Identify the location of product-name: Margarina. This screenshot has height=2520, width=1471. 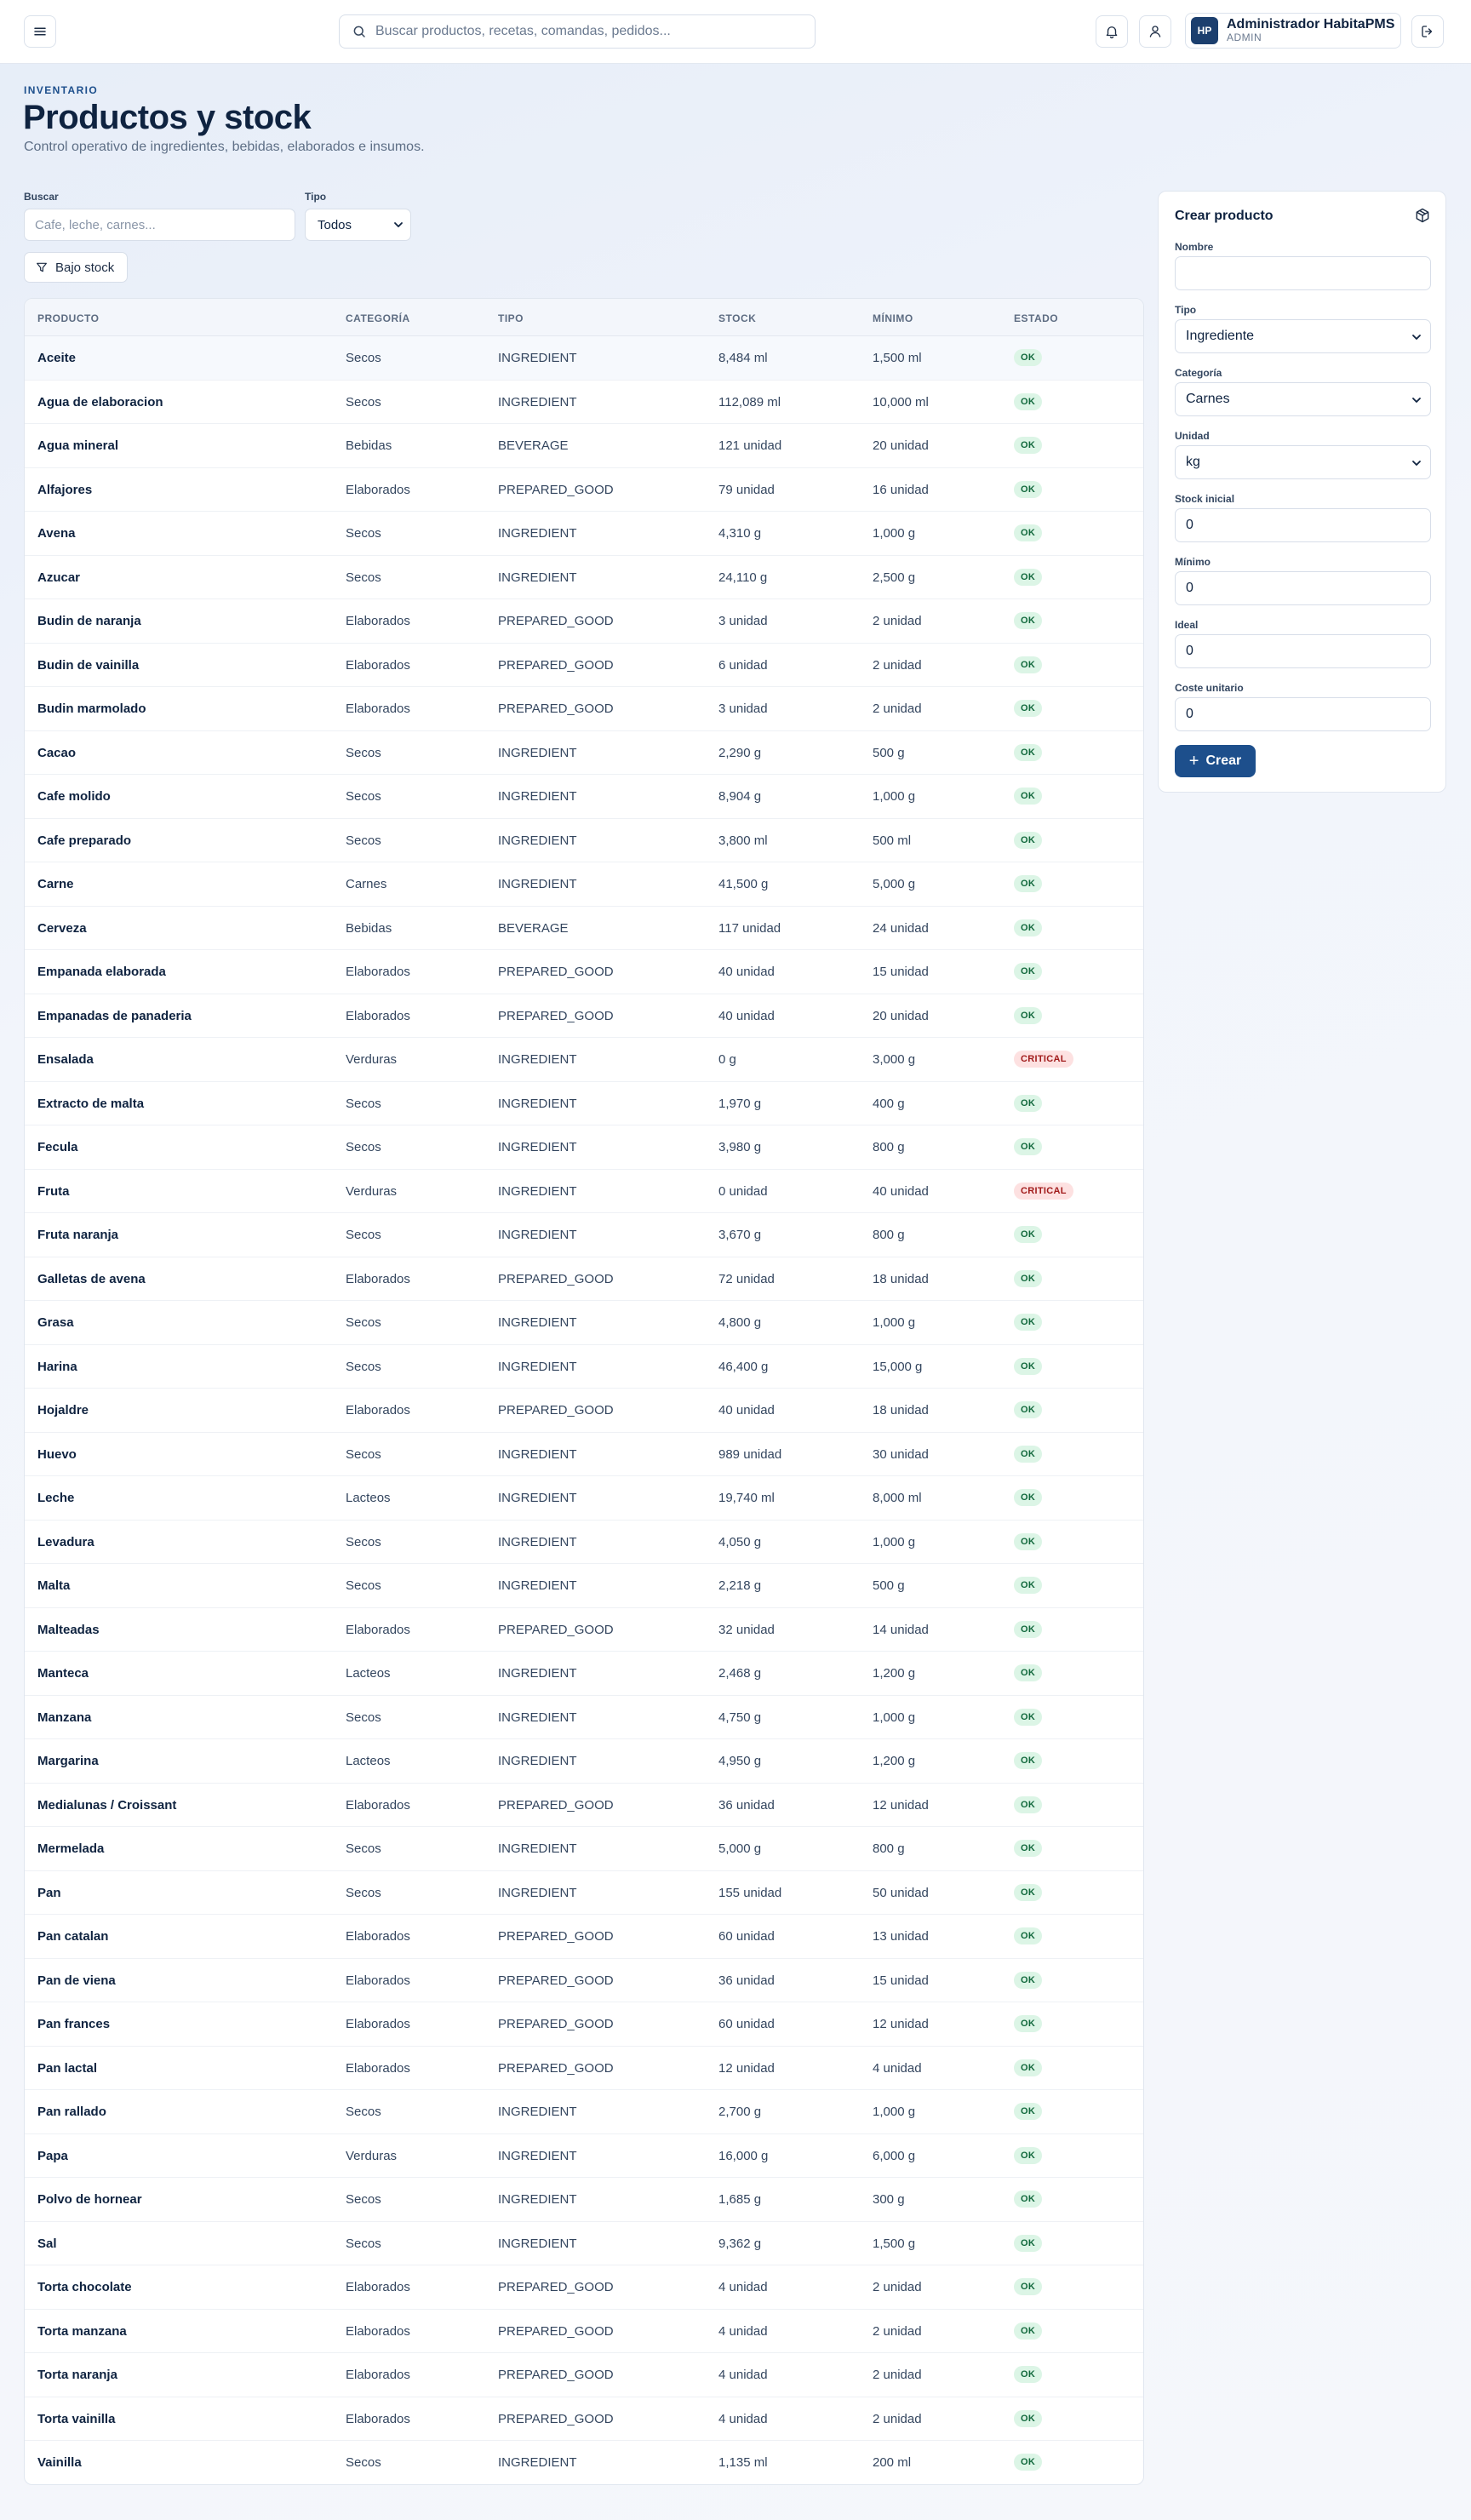
(68, 1761).